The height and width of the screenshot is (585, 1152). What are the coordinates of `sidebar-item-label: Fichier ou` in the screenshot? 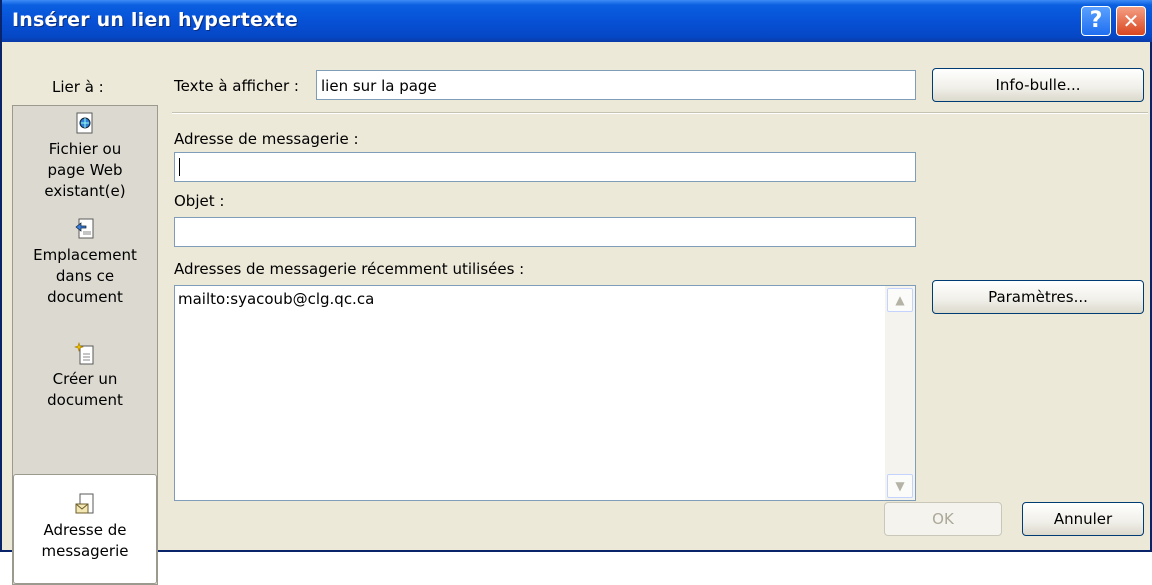 It's located at (85, 149).